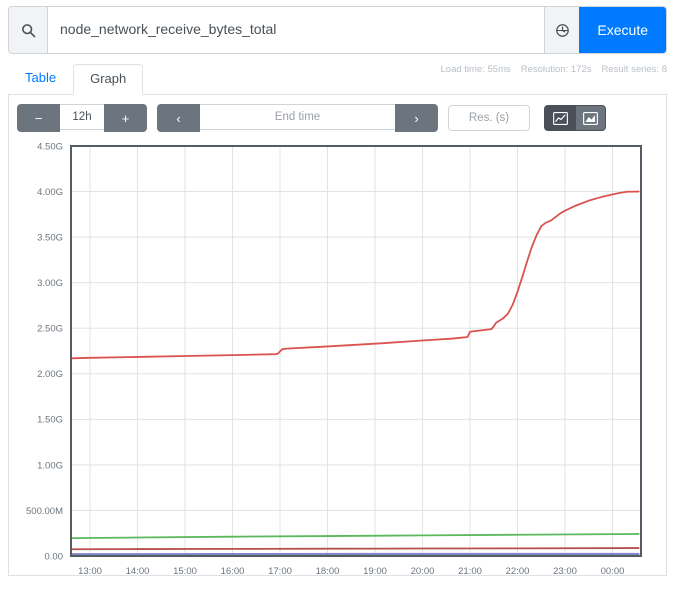 The image size is (675, 589). What do you see at coordinates (50, 283) in the screenshot?
I see `y-axis-label: 3.00G` at bounding box center [50, 283].